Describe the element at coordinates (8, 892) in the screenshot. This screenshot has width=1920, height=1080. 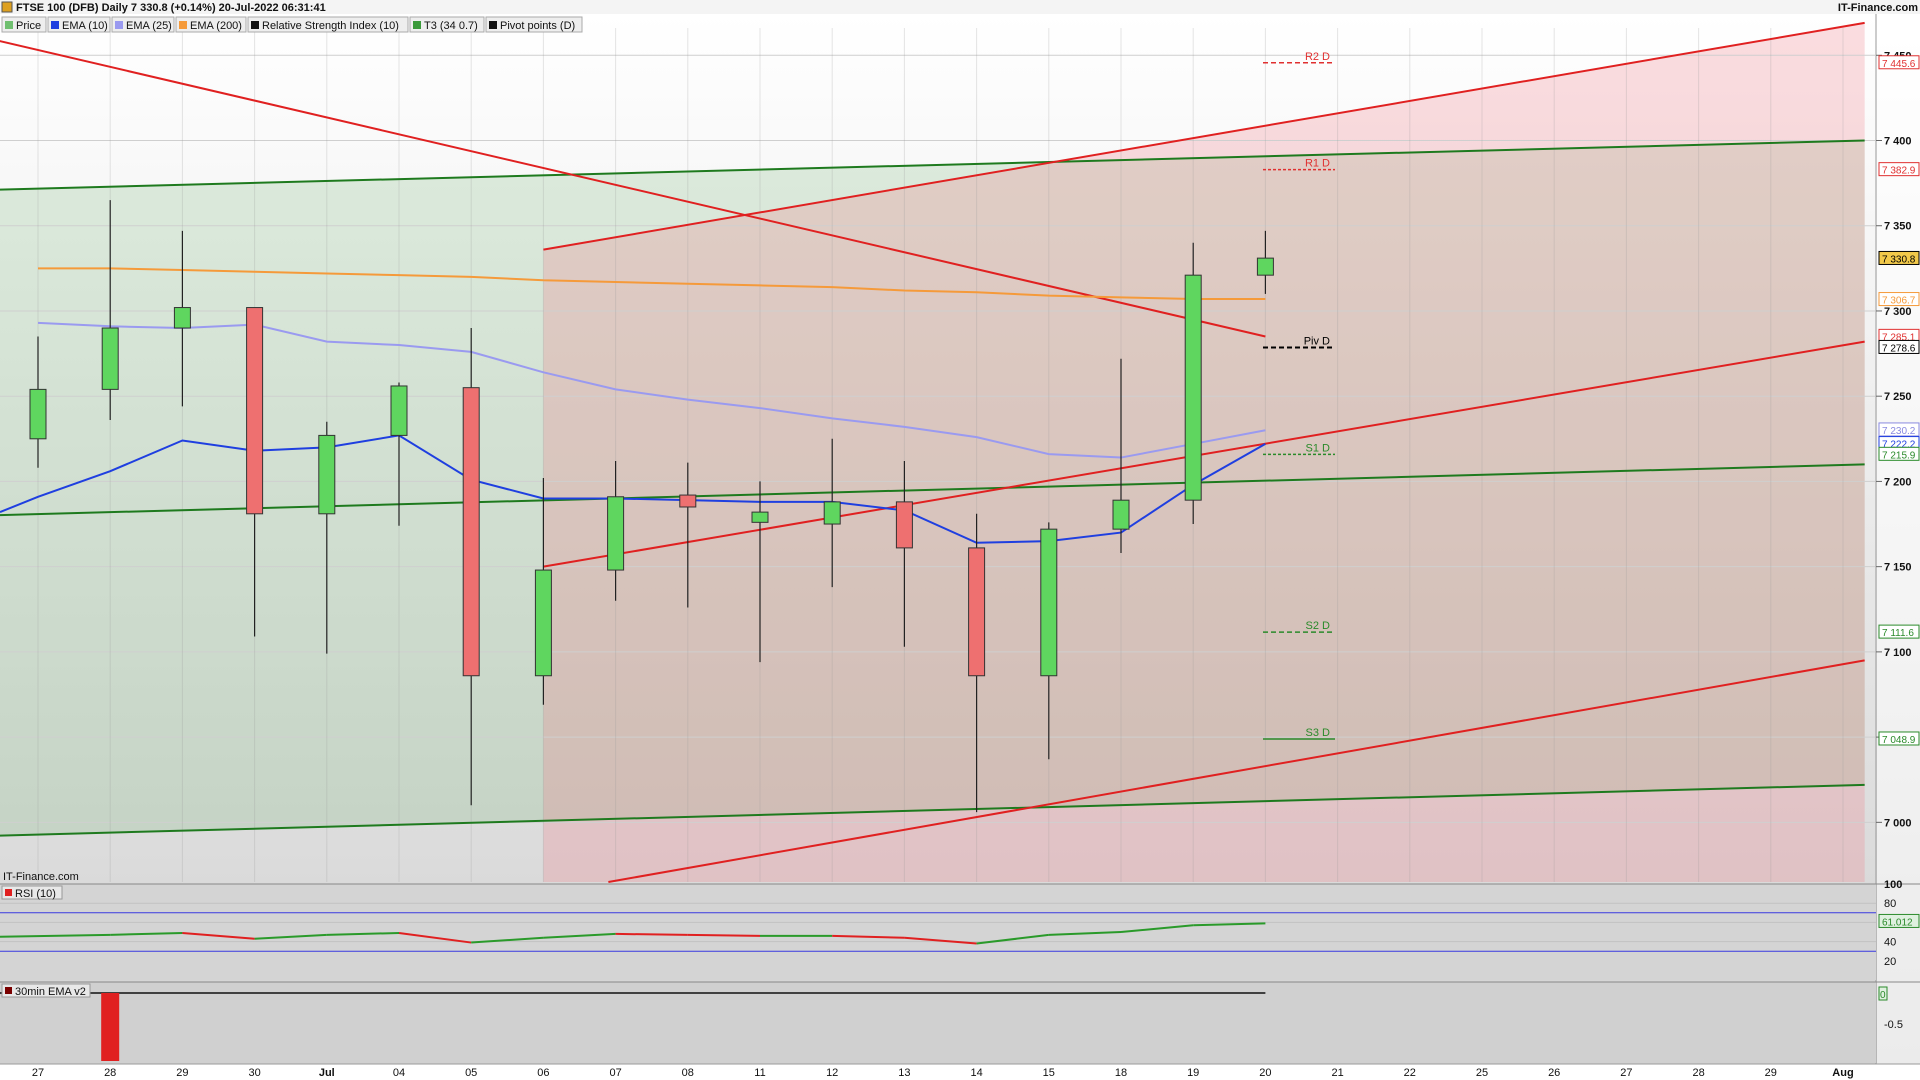
I see `rsi-legend-swatch` at that location.